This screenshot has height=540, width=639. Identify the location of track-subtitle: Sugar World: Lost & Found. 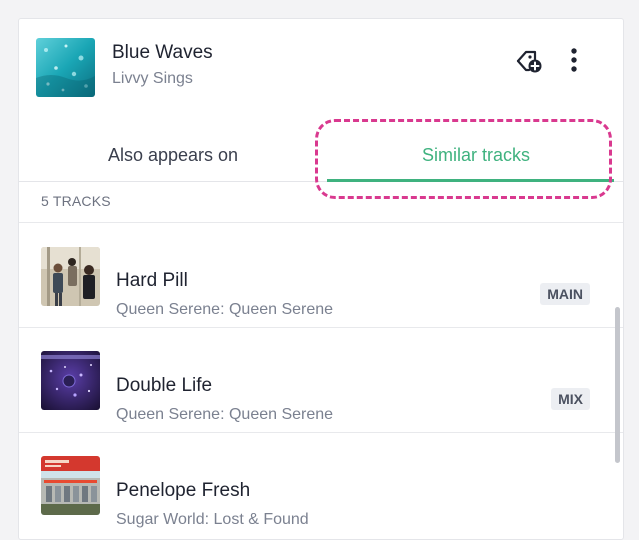
(212, 519).